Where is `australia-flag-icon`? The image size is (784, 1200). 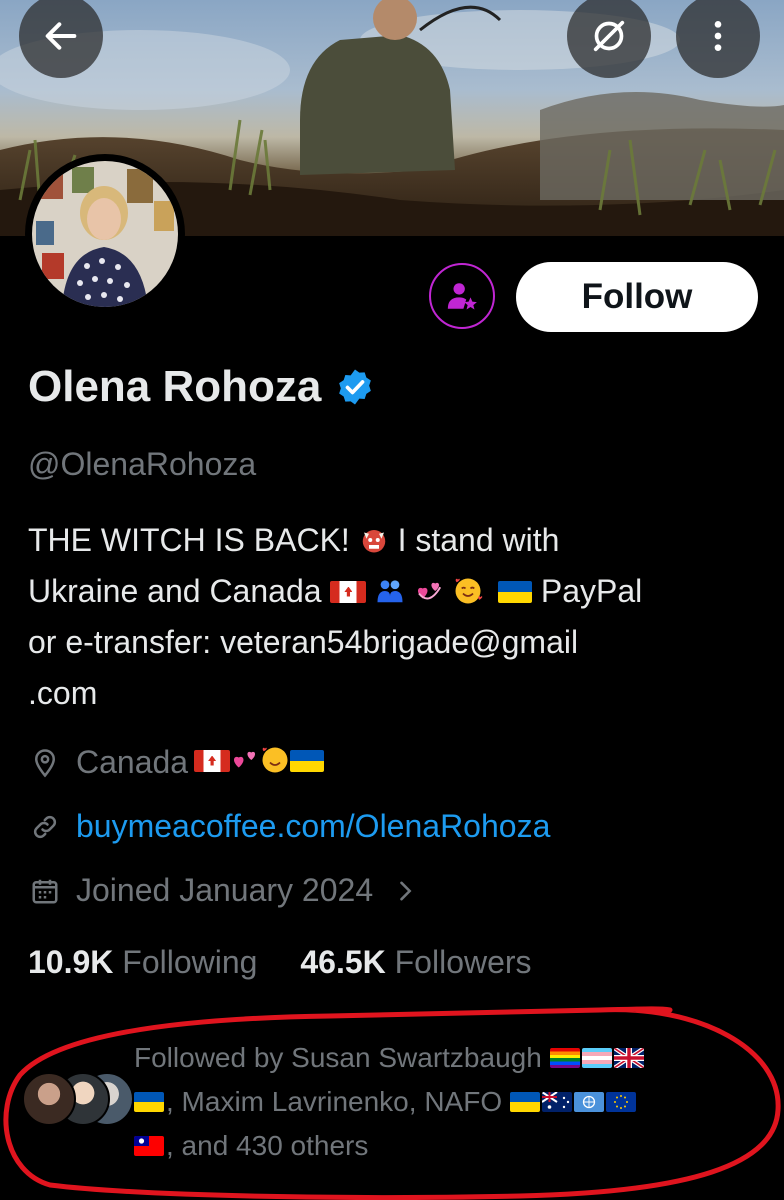 australia-flag-icon is located at coordinates (556, 1101).